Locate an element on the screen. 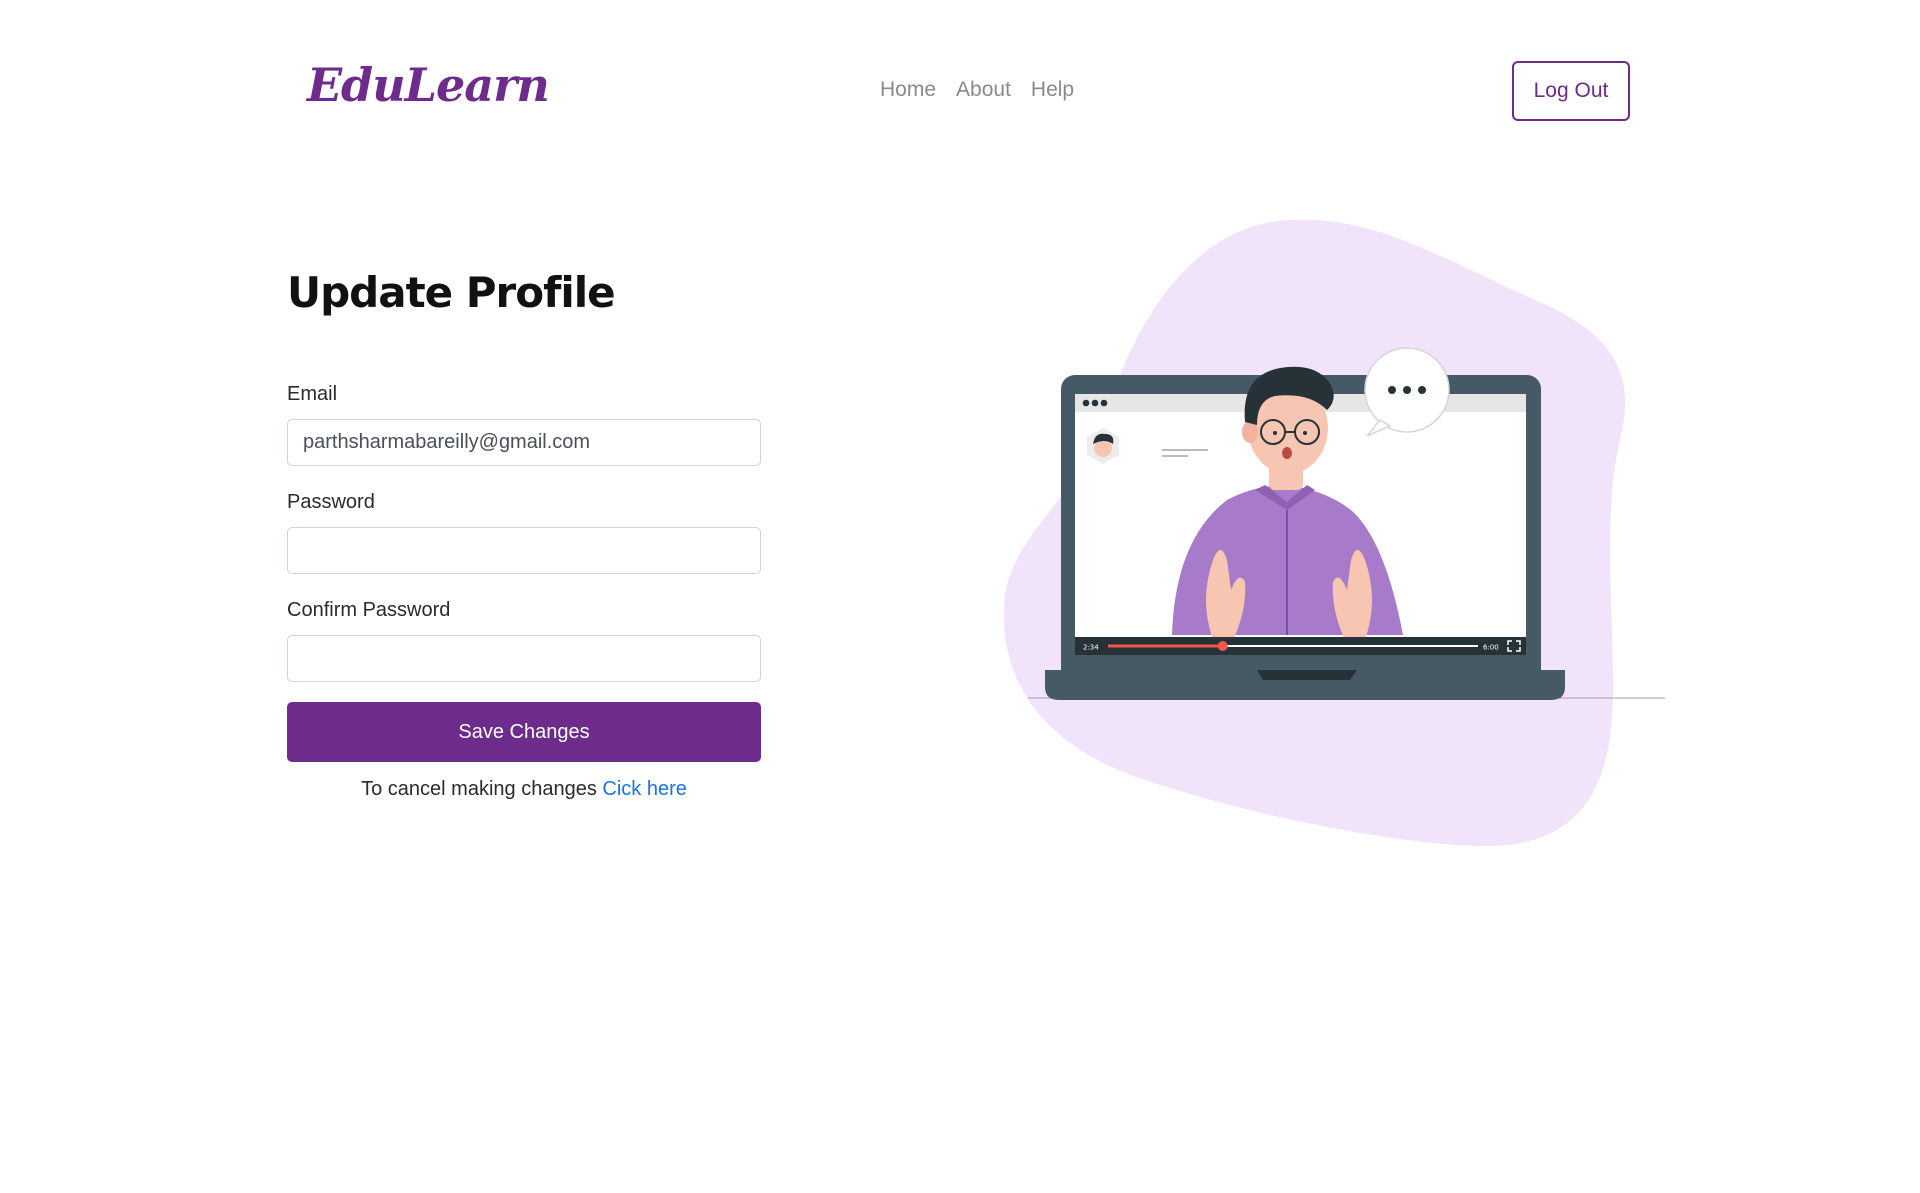  presenter-mouth is located at coordinates (1287, 453).